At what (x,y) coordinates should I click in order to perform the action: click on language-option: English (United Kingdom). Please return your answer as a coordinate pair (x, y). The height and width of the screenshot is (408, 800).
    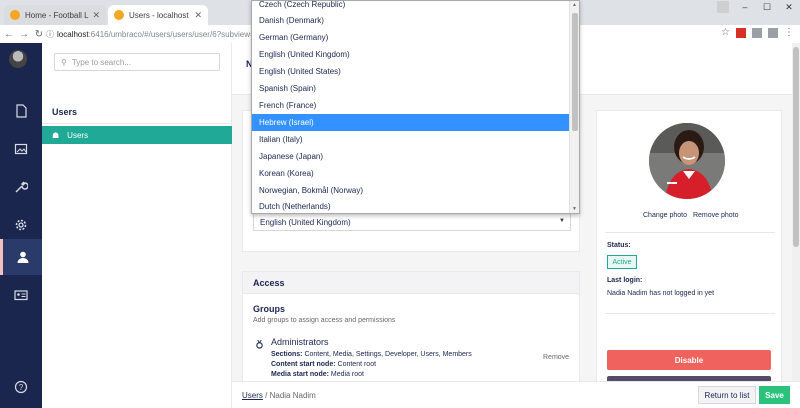
    Looking at the image, I should click on (411, 54).